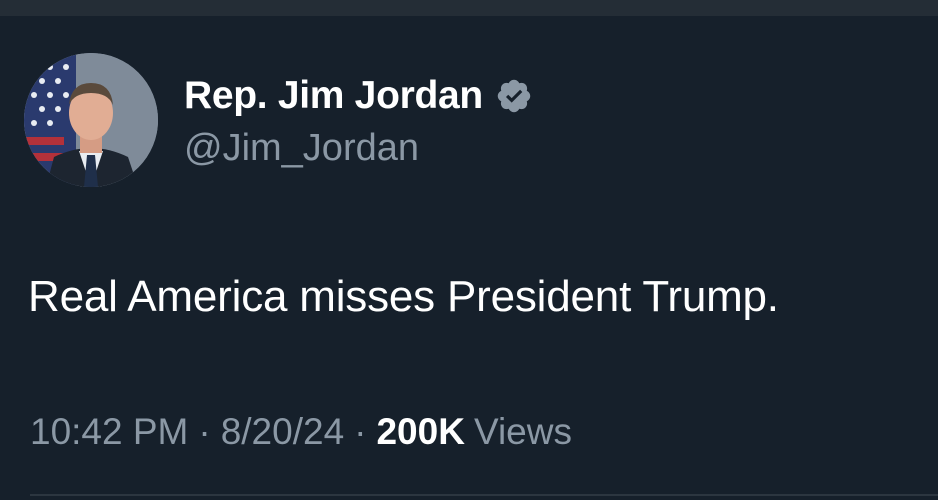 The width and height of the screenshot is (938, 500). What do you see at coordinates (333, 96) in the screenshot?
I see `author-display-name: Rep. Jim Jordan` at bounding box center [333, 96].